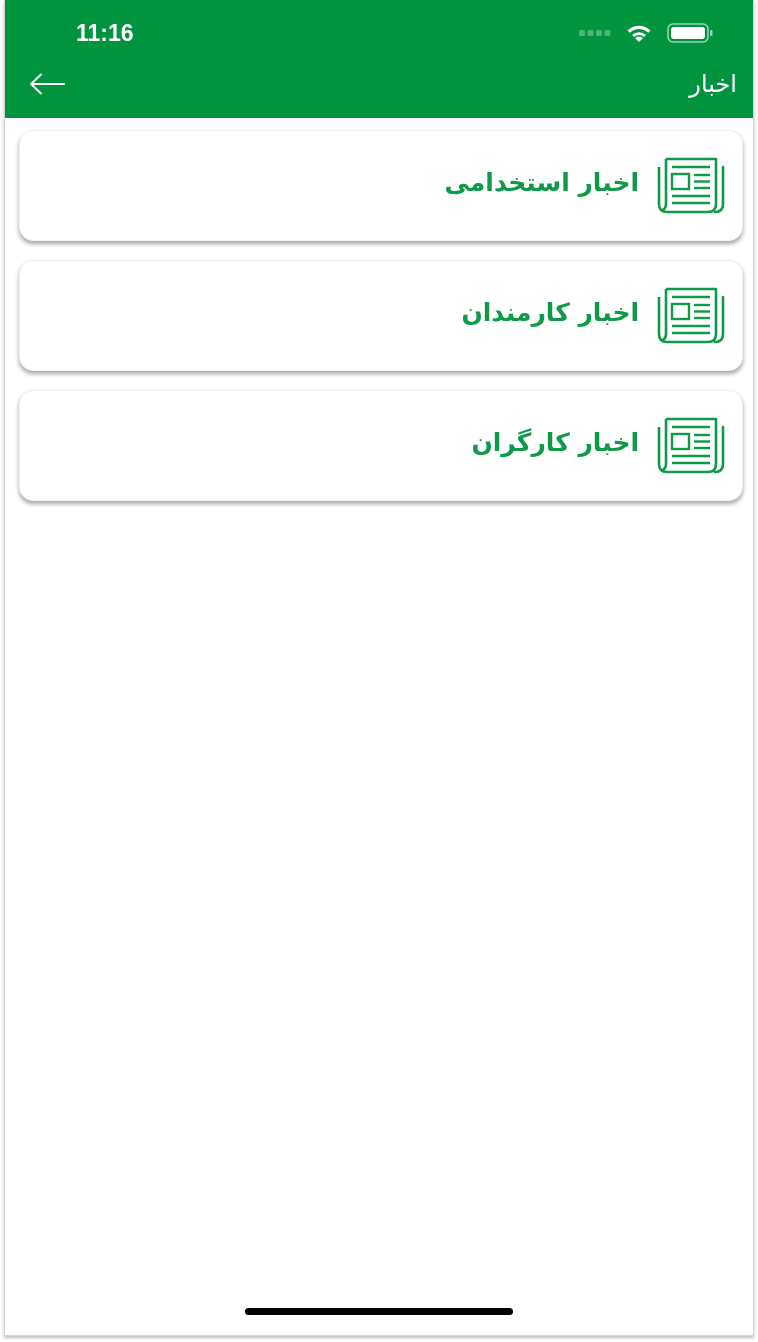  I want to click on wifi-icon, so click(639, 33).